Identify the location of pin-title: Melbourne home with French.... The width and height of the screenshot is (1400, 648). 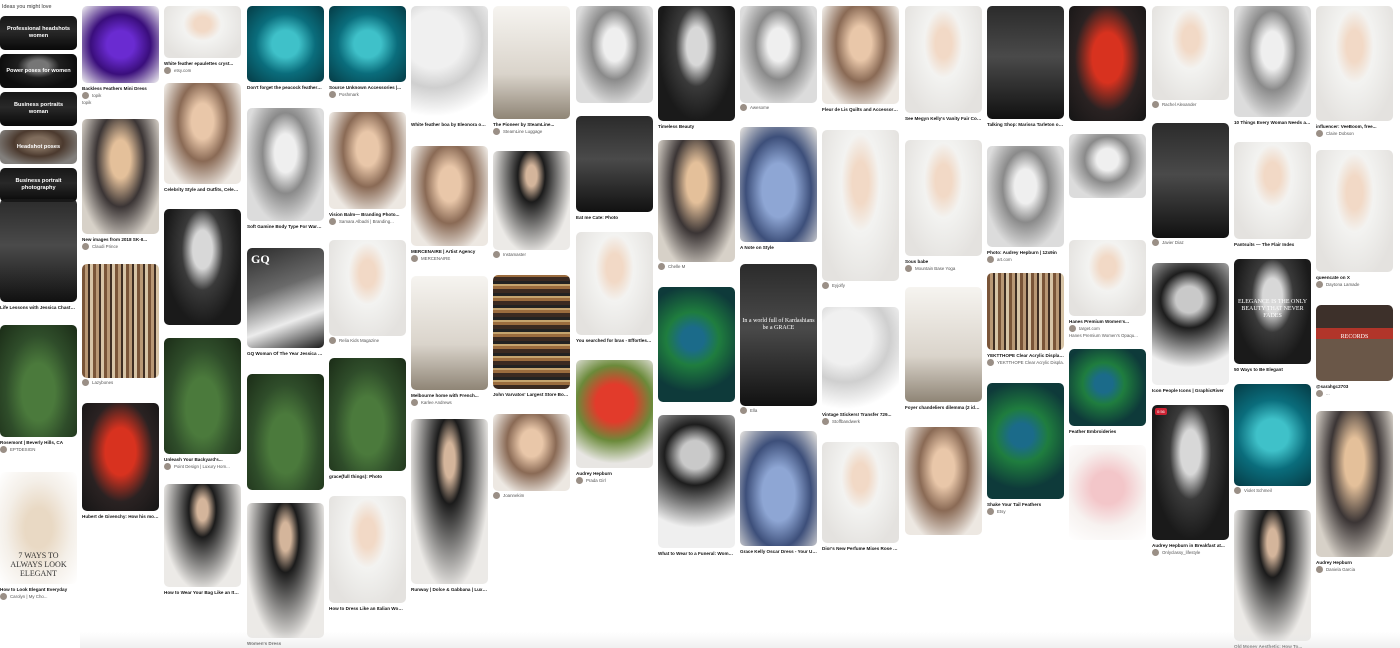
(449, 395).